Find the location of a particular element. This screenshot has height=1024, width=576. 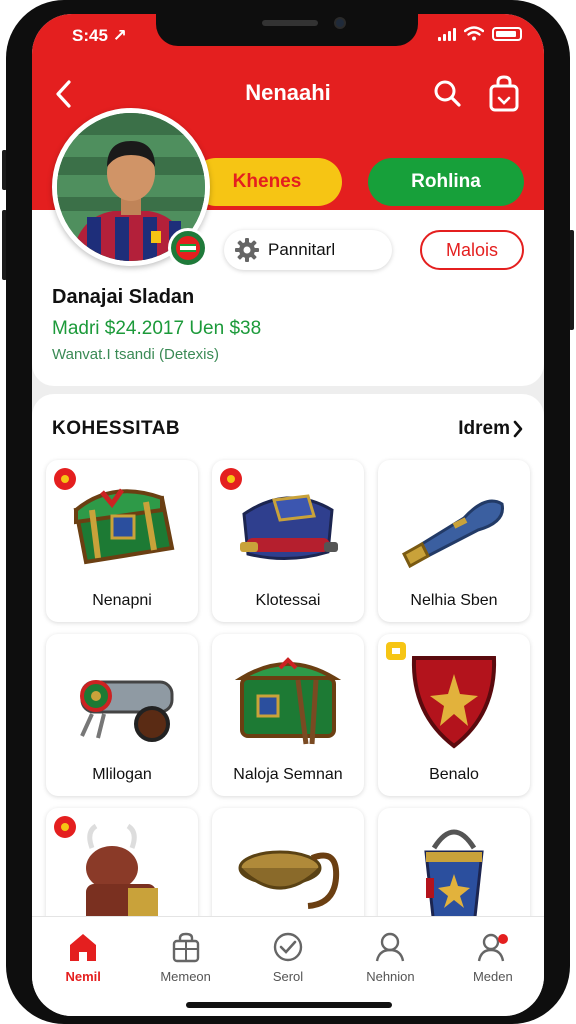

rohlina-button: Rohlina is located at coordinates (446, 182).